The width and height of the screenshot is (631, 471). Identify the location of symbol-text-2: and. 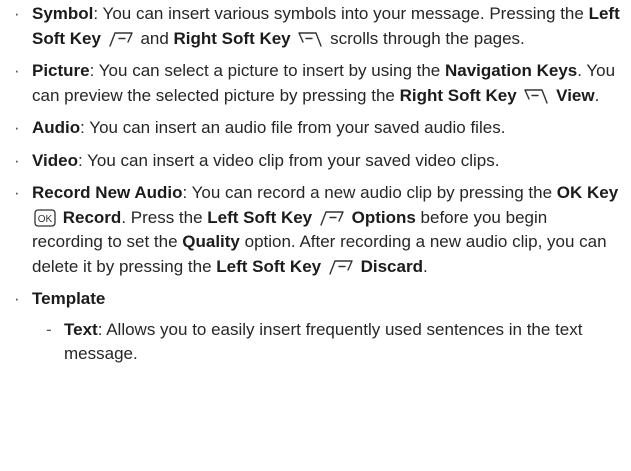
(157, 38).